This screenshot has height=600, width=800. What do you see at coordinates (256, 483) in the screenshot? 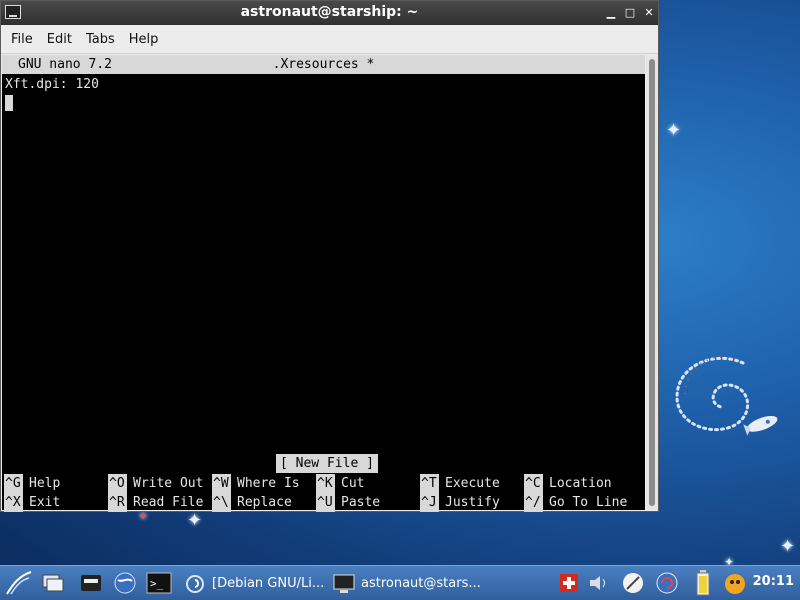
I see `shortcut-where-is: ^W Where Is` at bounding box center [256, 483].